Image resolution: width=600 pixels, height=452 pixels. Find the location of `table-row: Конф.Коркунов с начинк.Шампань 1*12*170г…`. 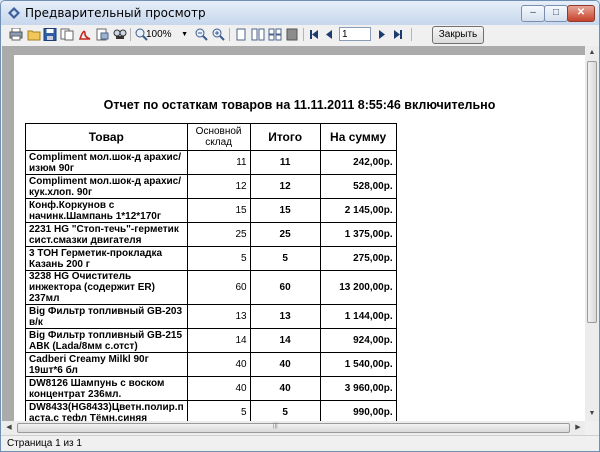

table-row: Конф.Коркунов с начинк.Шампань 1*12*170г… is located at coordinates (211, 210).